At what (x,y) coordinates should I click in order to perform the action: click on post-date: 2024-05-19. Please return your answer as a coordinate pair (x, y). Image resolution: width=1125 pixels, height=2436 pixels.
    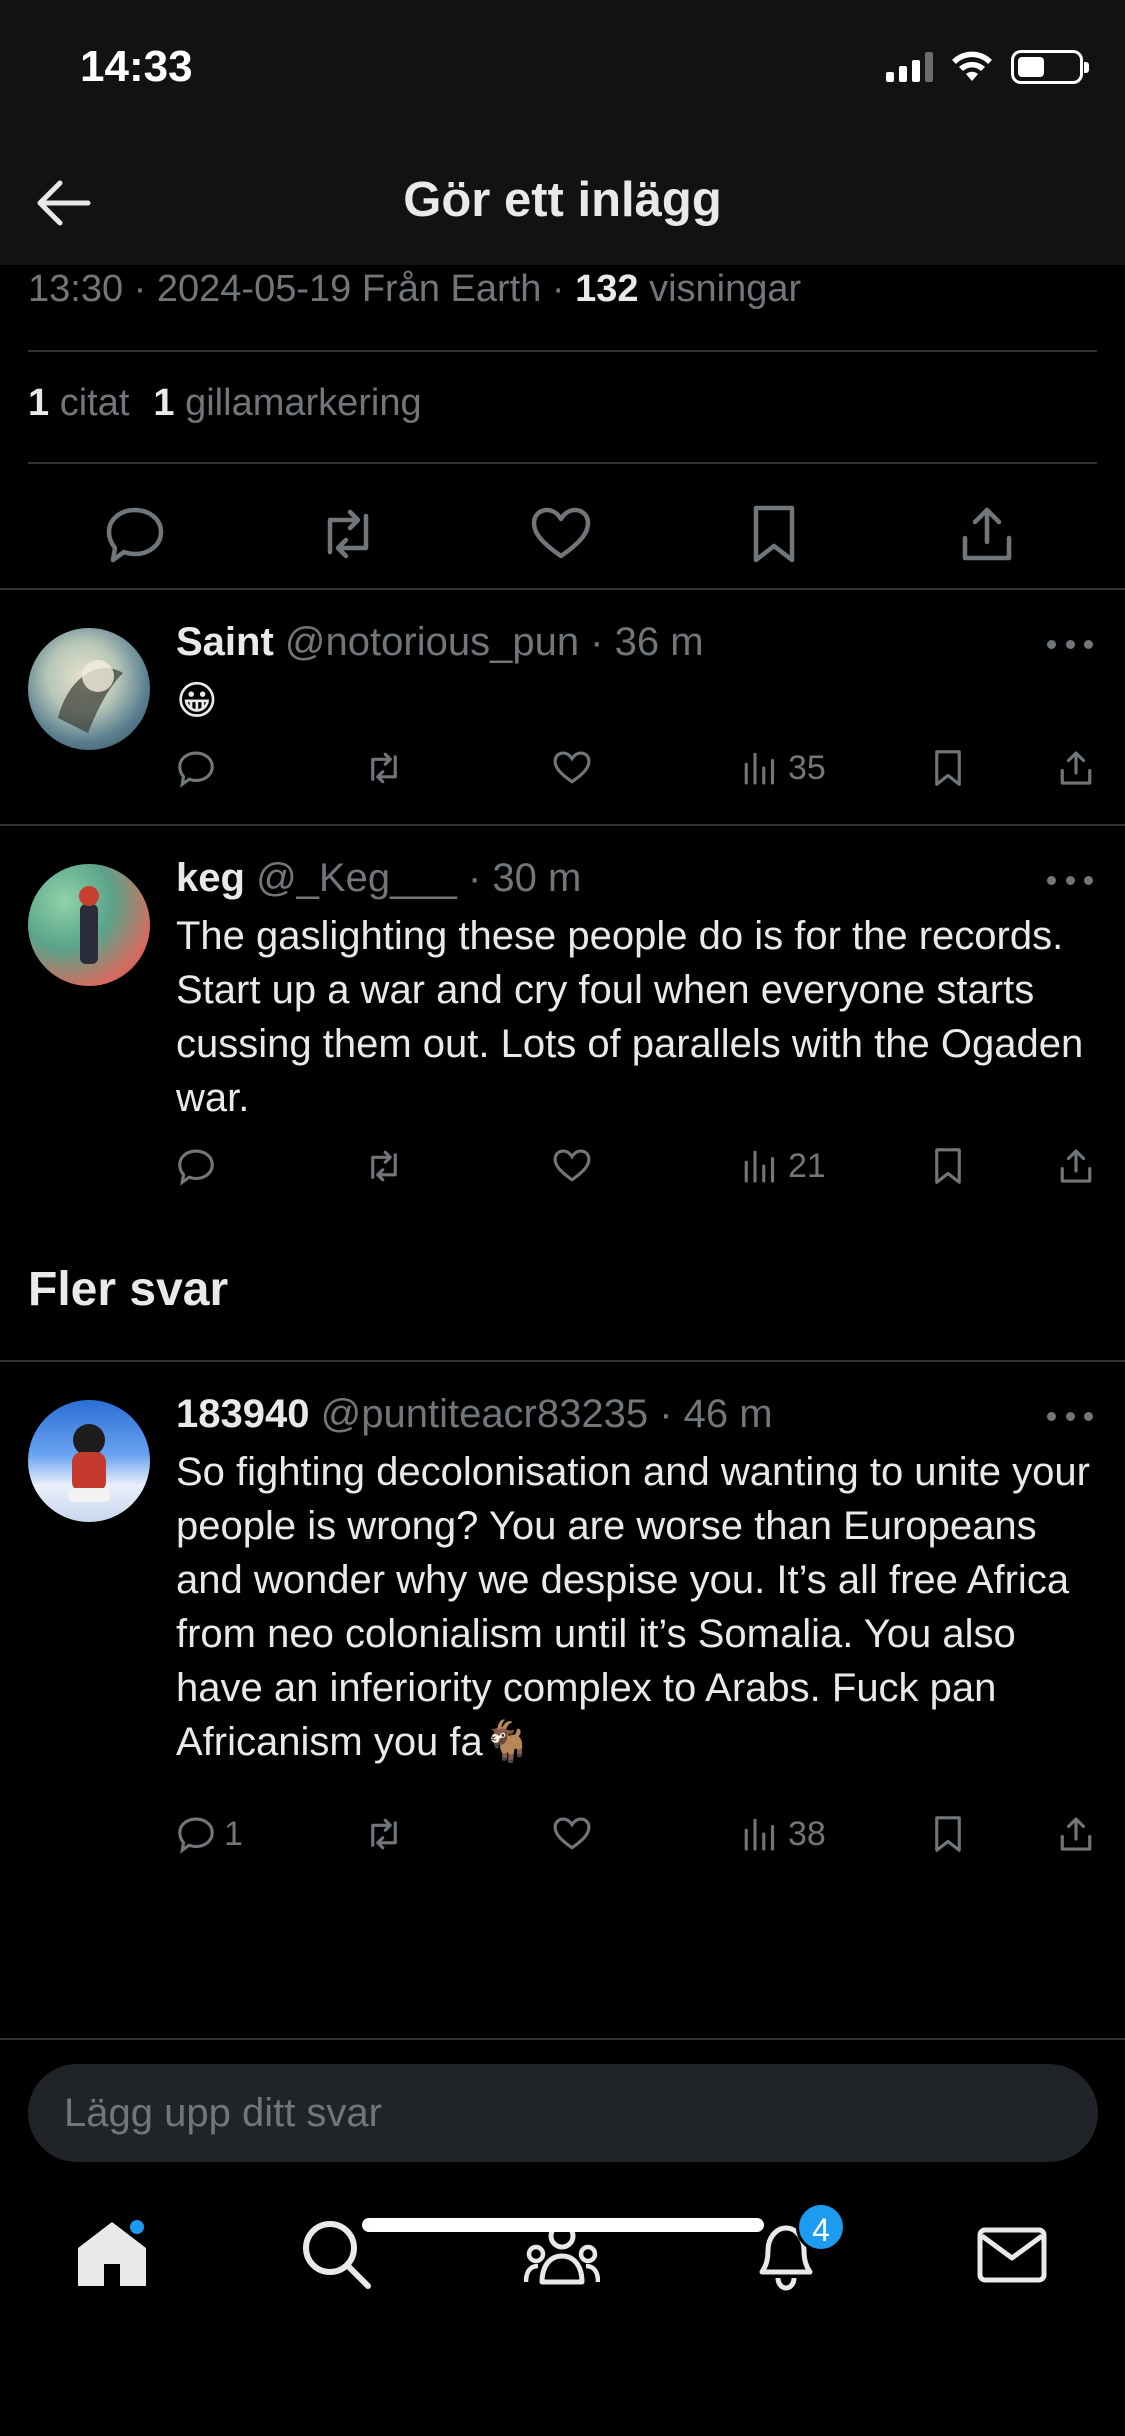
    Looking at the image, I should click on (254, 289).